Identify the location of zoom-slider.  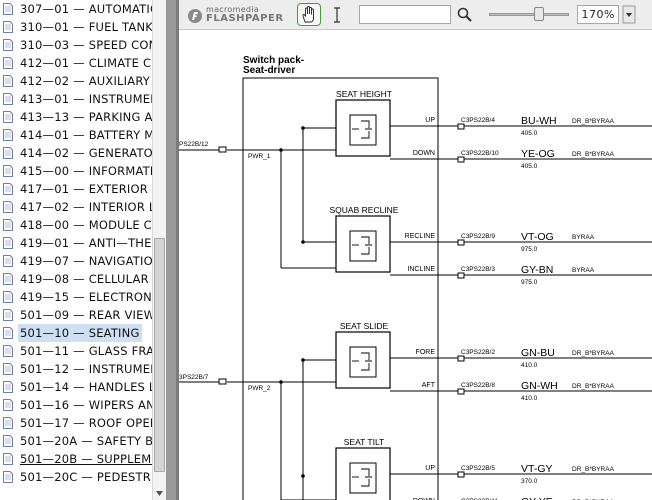
(529, 14).